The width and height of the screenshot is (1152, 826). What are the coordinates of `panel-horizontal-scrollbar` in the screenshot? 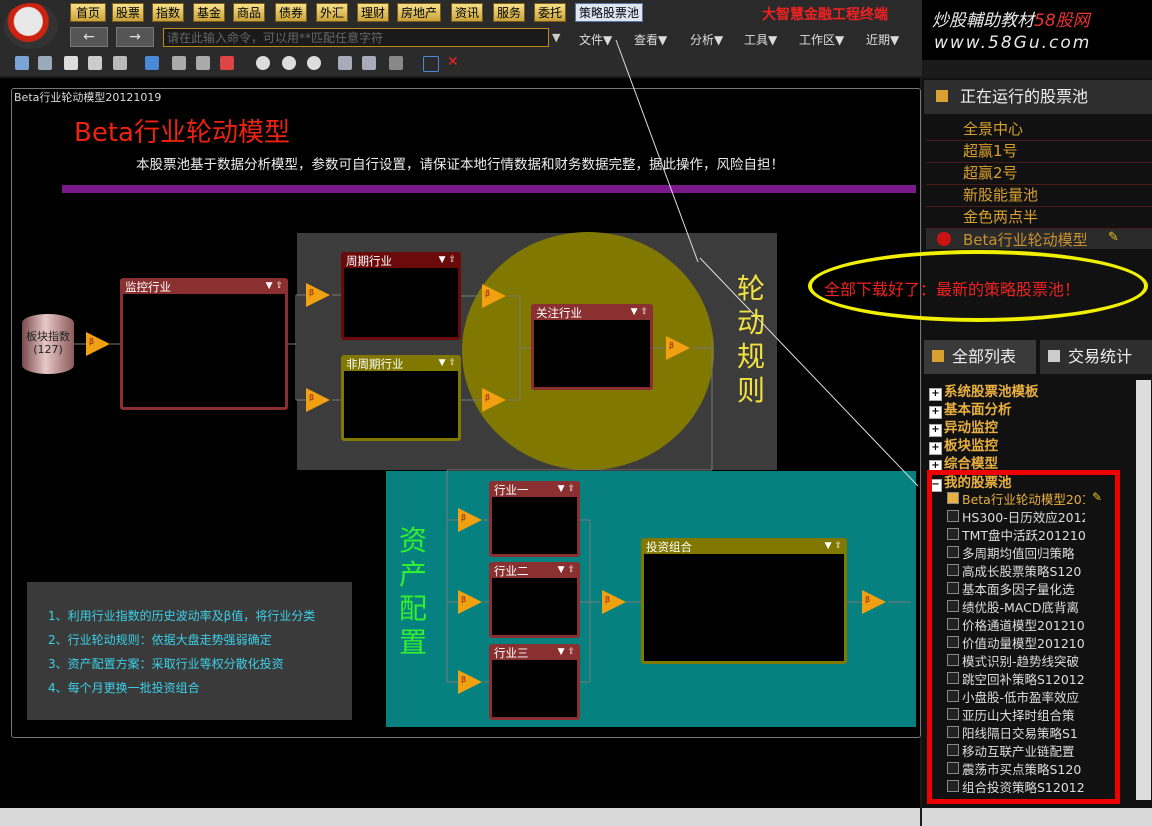 It's located at (1037, 817).